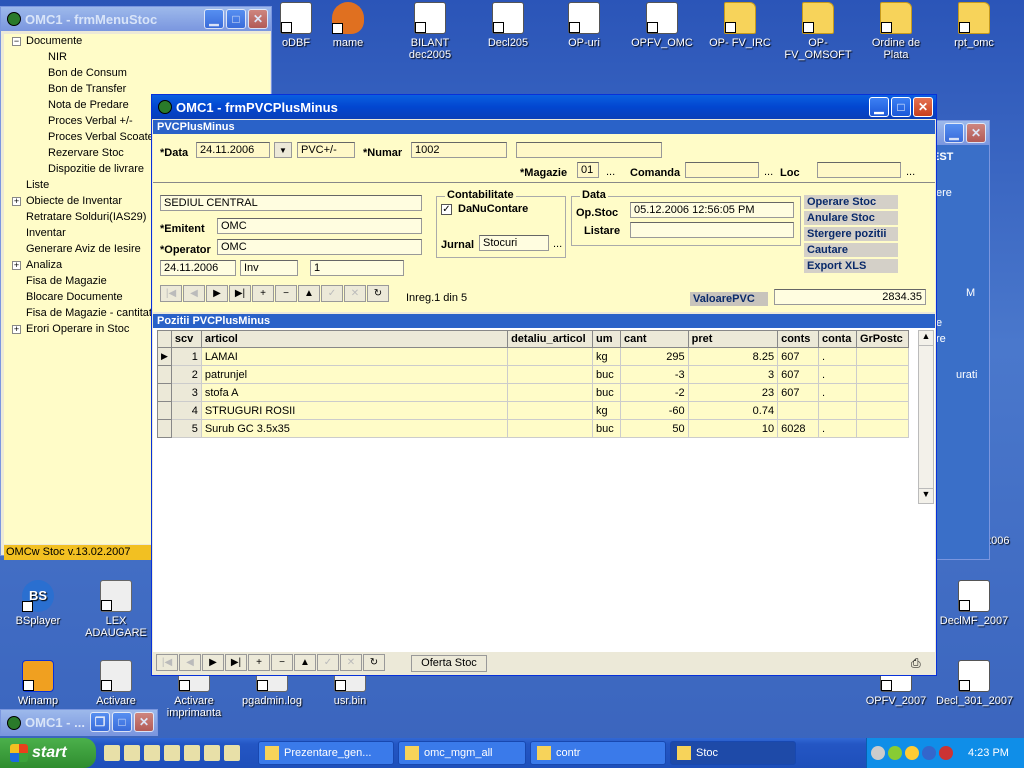 The height and width of the screenshot is (768, 1024). What do you see at coordinates (291, 203) in the screenshot?
I see `sediu-field: SEDIUL CENTRAL` at bounding box center [291, 203].